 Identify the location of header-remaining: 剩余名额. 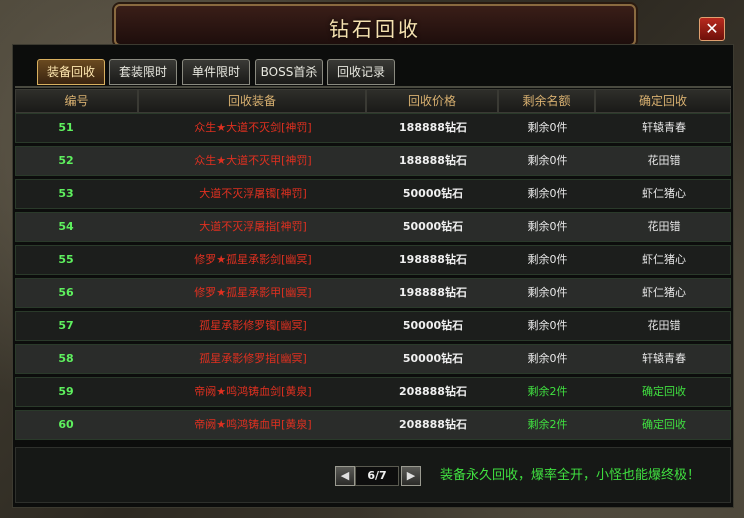
(546, 101).